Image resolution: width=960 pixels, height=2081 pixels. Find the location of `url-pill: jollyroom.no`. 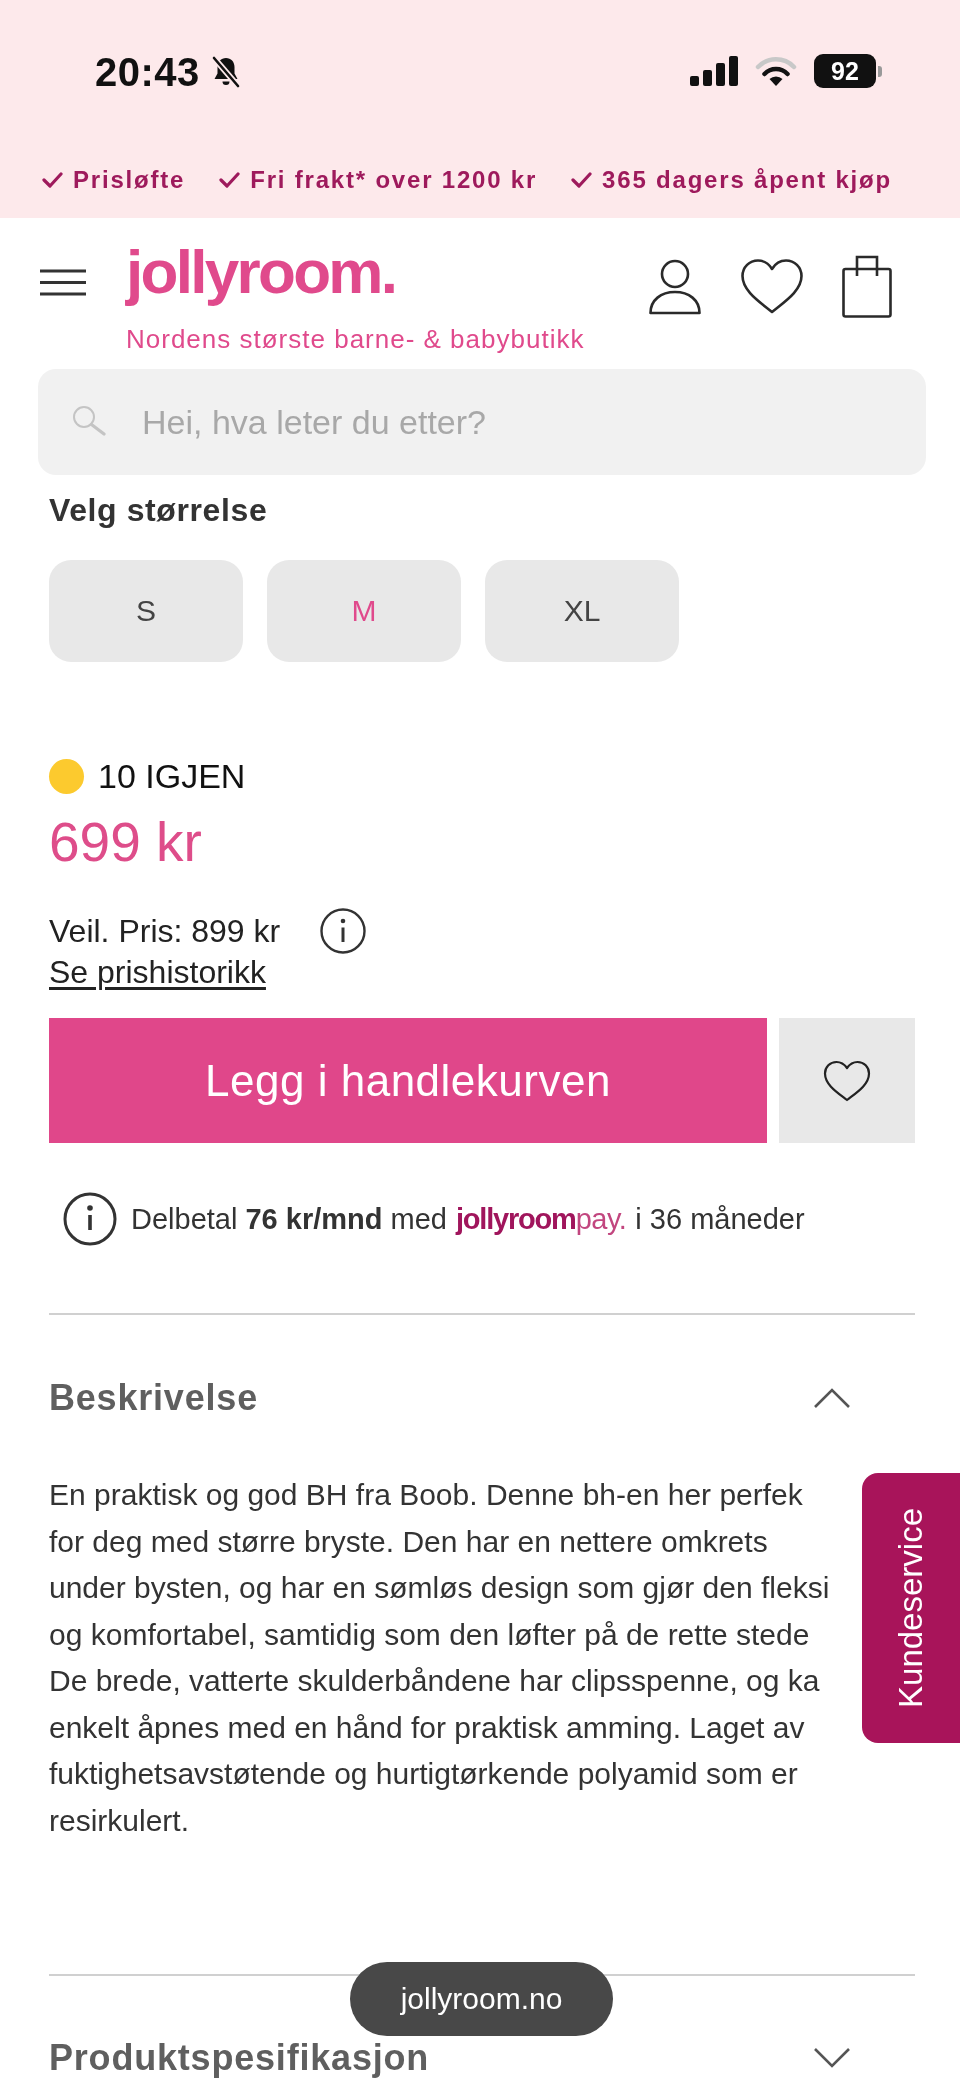

url-pill: jollyroom.no is located at coordinates (481, 1999).